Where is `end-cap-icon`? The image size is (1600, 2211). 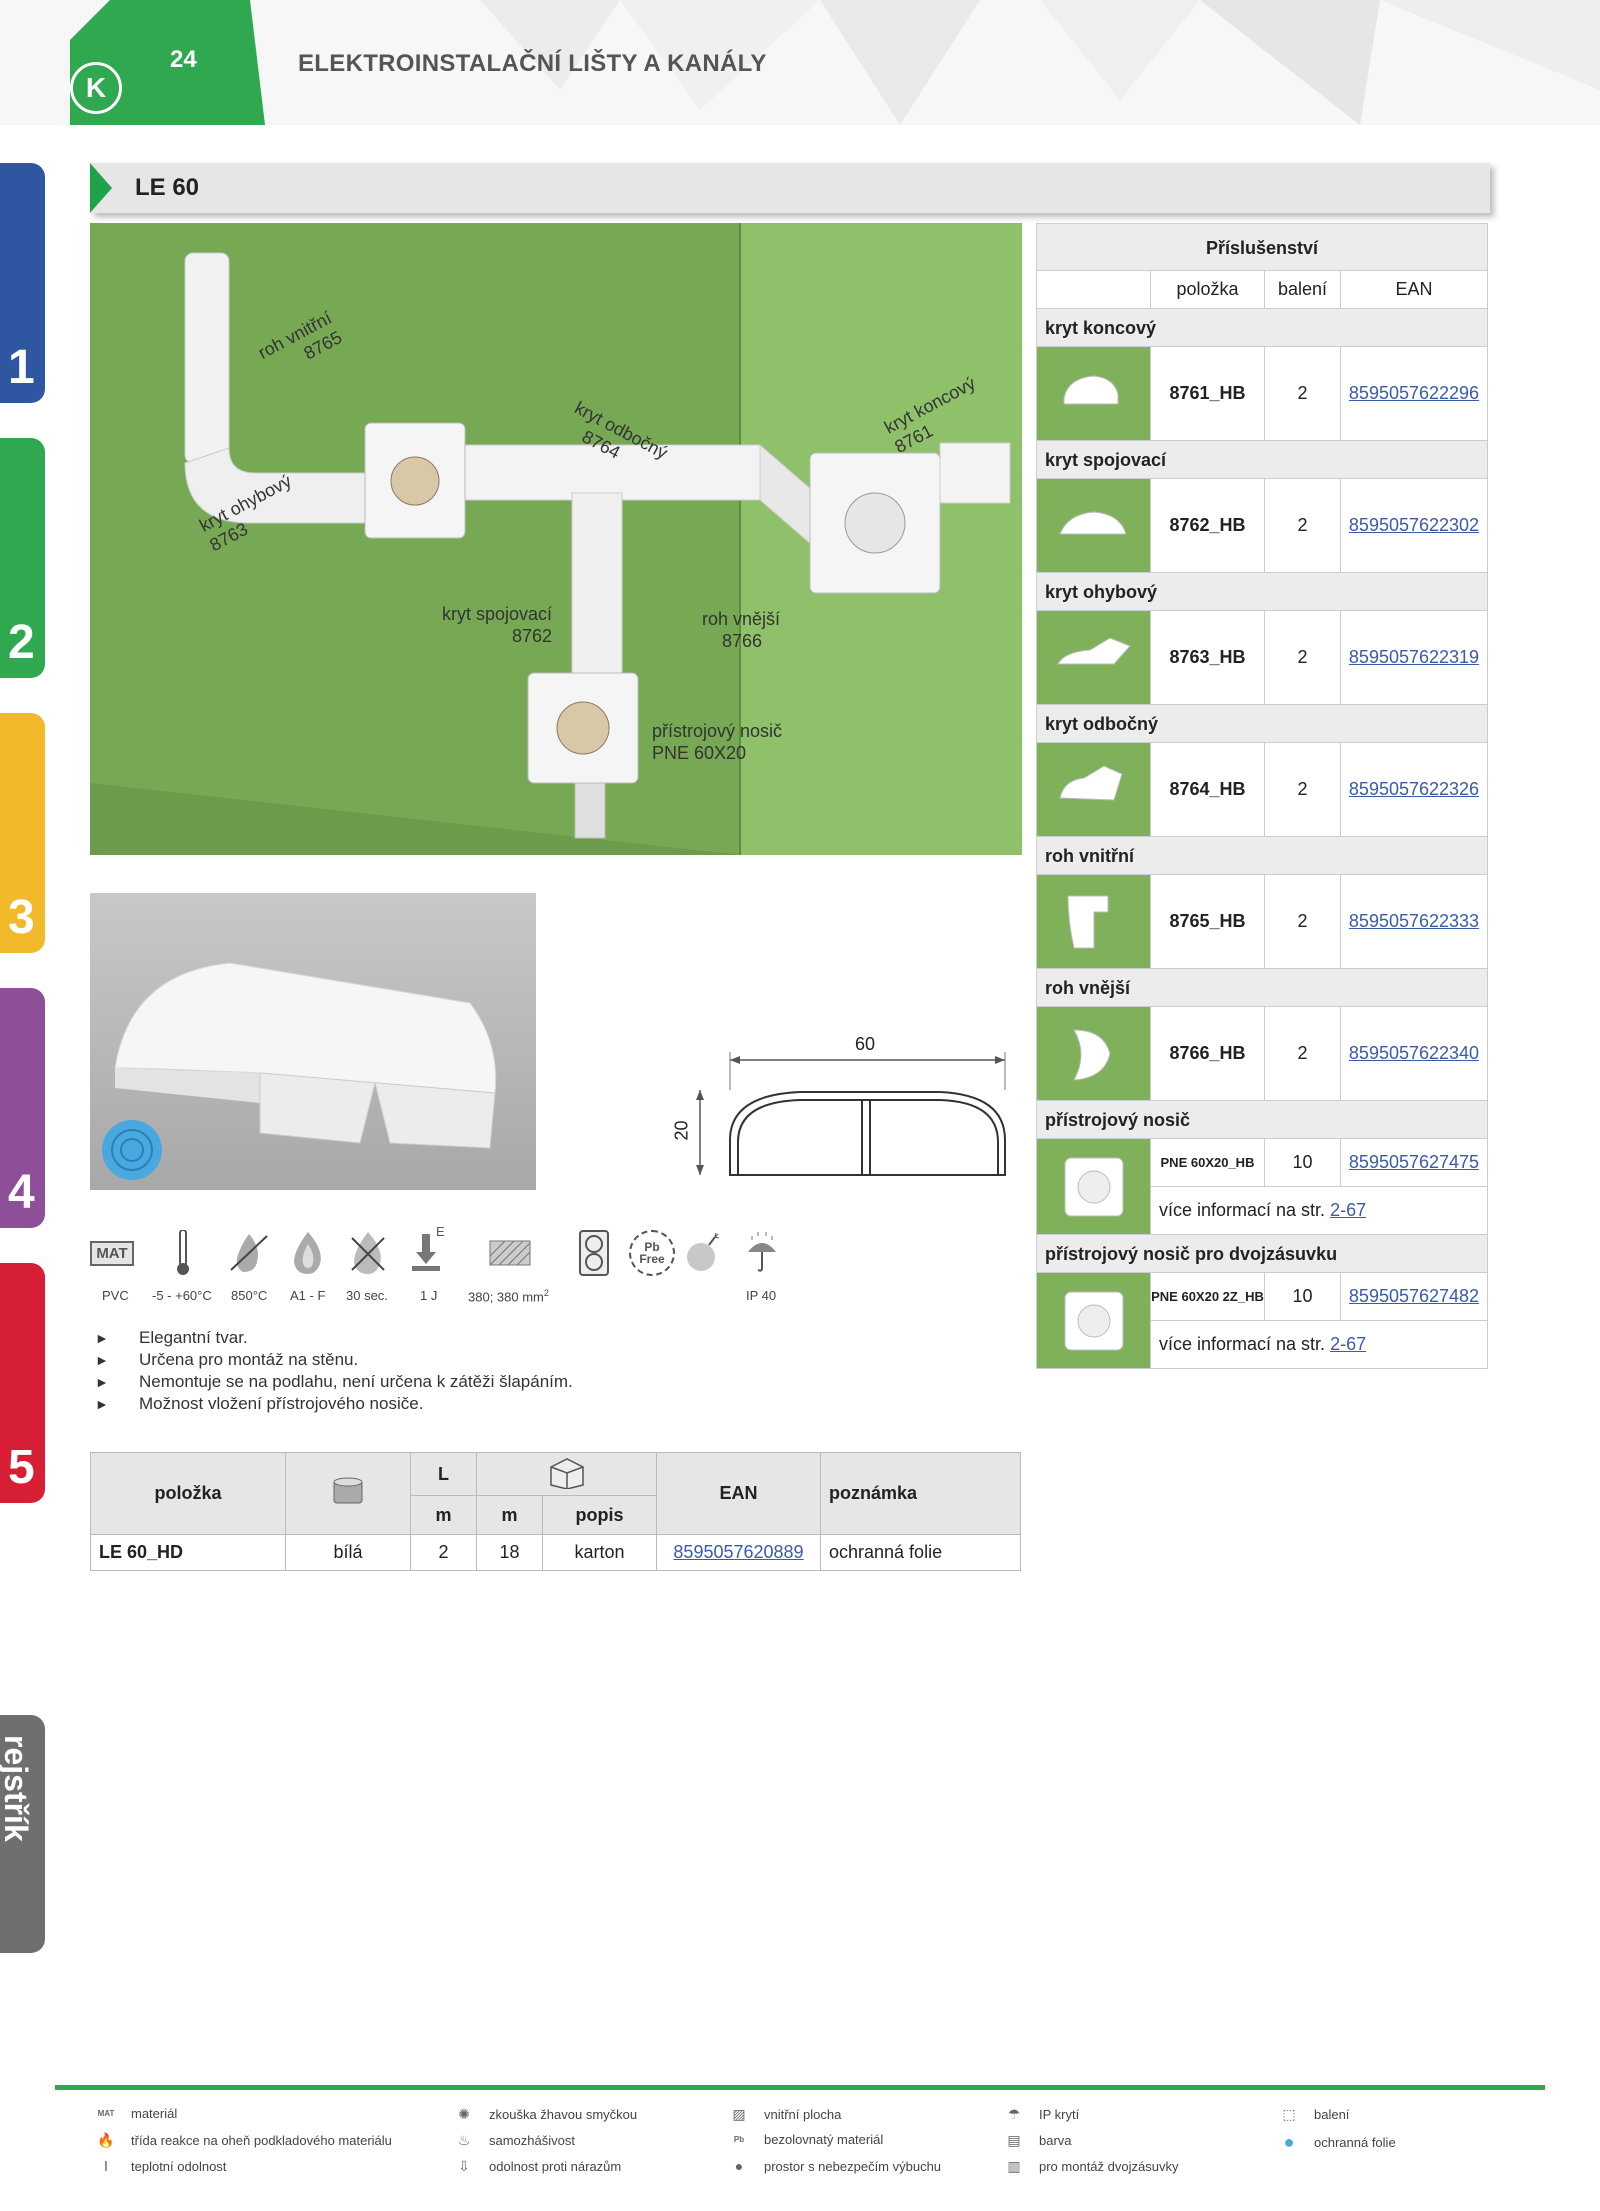
end-cap-icon is located at coordinates (1094, 393).